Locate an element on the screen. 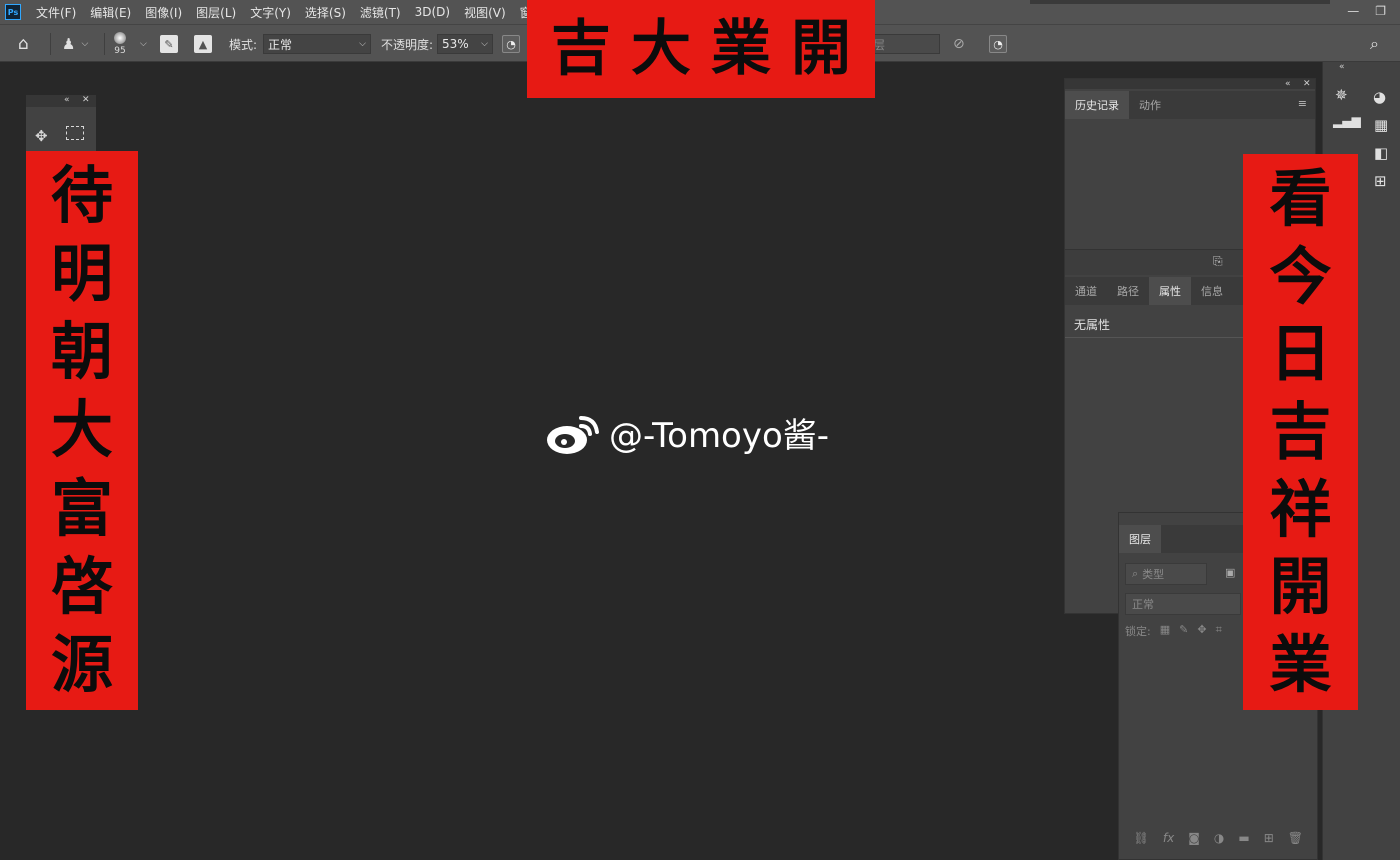 The image size is (1400, 860). pressure-opacity-icon: ◔ is located at coordinates (511, 44).